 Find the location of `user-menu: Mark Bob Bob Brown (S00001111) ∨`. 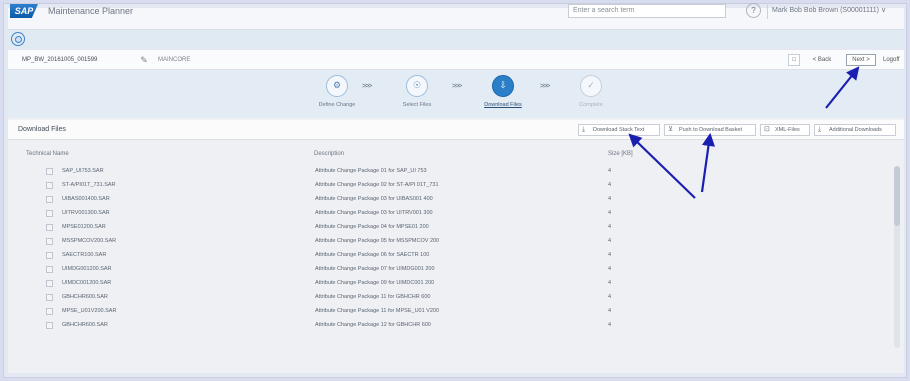

user-menu: Mark Bob Bob Brown (S00001111) ∨ is located at coordinates (829, 10).